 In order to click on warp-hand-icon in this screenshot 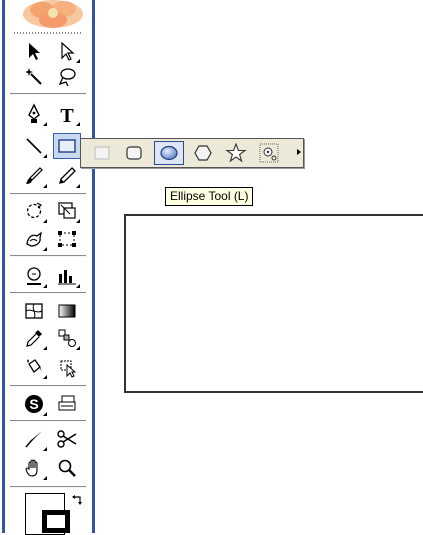, I will do `click(34, 239)`.